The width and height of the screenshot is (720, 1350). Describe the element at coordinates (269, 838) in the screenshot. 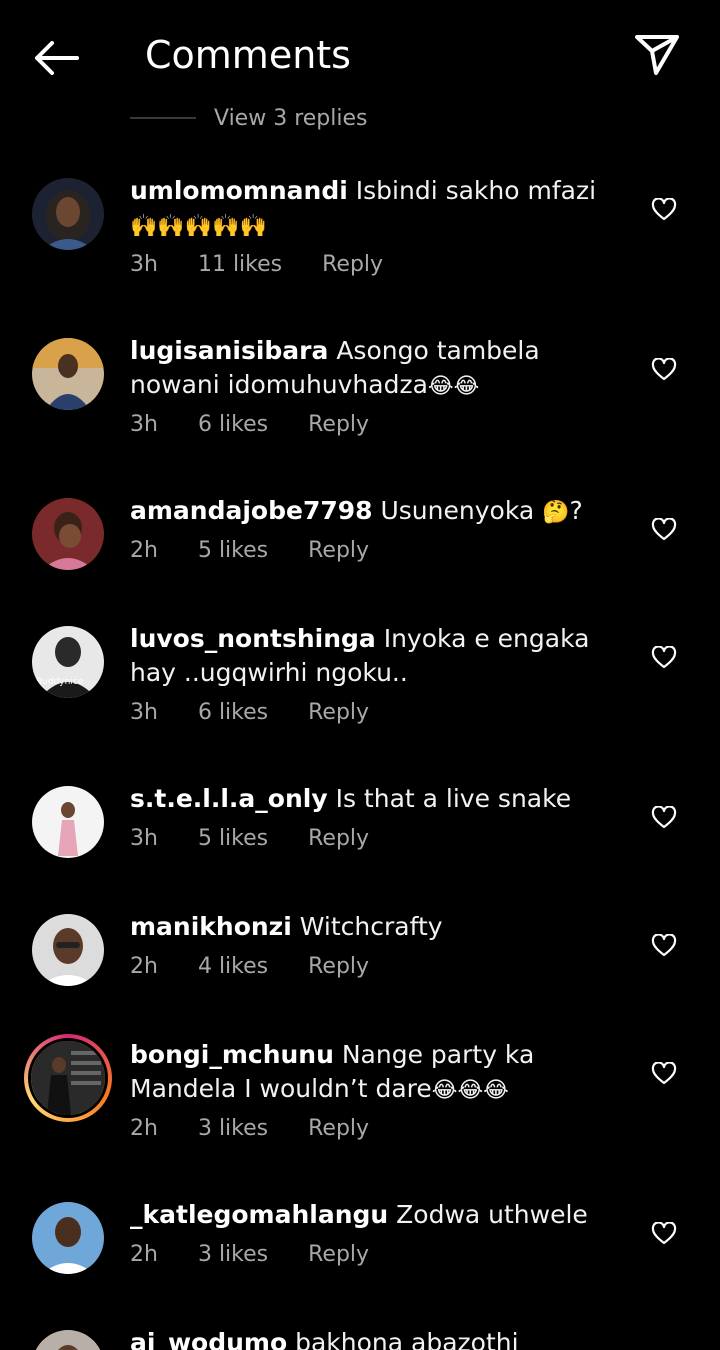

I see `comment-meta: 3h 5 likes Reply` at that location.